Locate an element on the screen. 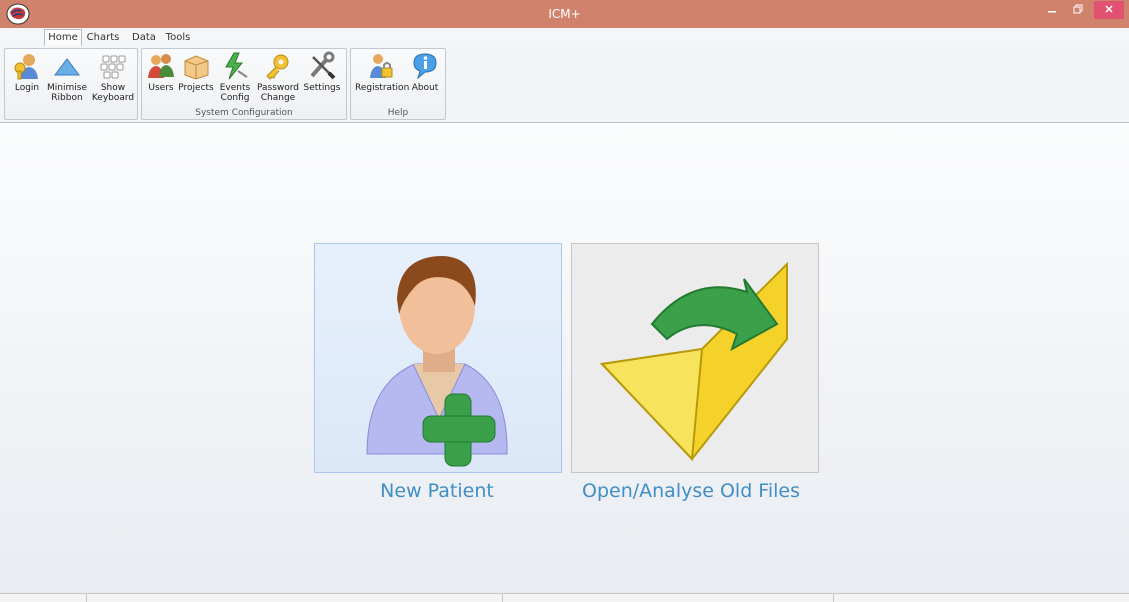  show-keyboard-button: Show Keyboard is located at coordinates (113, 77).